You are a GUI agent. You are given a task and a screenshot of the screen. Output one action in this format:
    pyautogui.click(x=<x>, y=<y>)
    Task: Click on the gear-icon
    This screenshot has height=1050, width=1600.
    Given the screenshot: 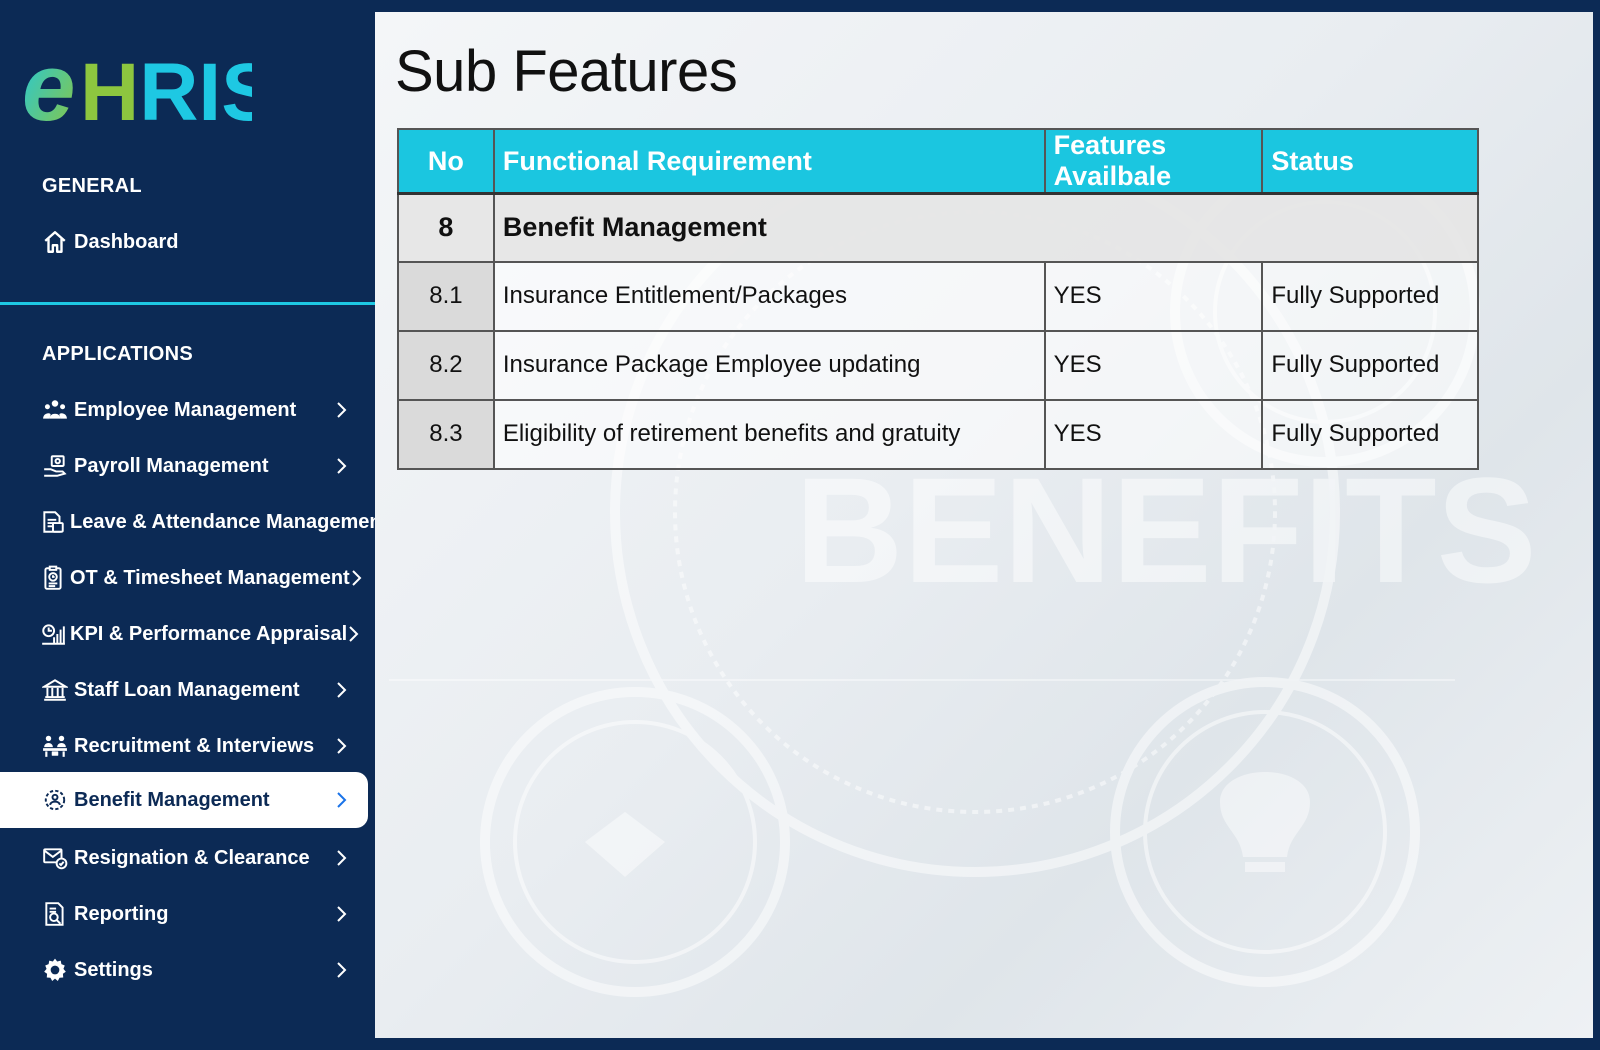 What is the action you would take?
    pyautogui.click(x=55, y=970)
    